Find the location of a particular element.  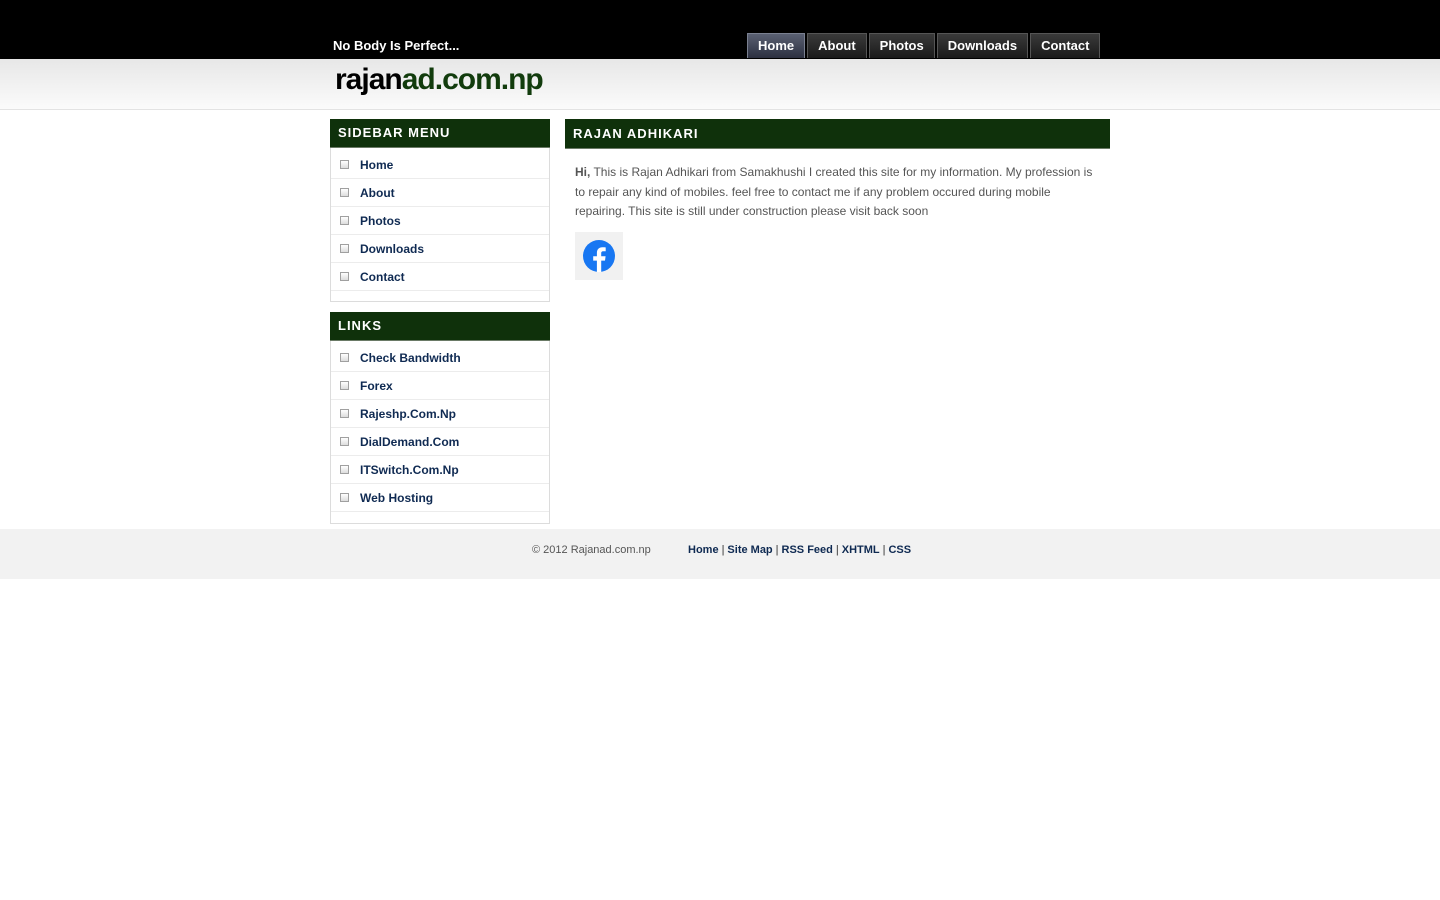

link-itswitch: ITSwitch.Com.Np is located at coordinates (409, 470).